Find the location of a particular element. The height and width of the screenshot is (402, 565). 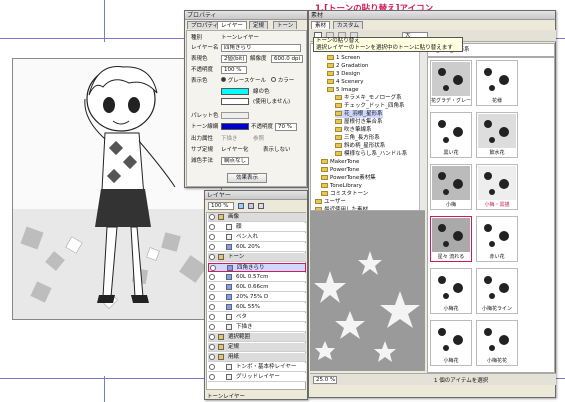

tab-ruler: 定規 is located at coordinates (259, 25).